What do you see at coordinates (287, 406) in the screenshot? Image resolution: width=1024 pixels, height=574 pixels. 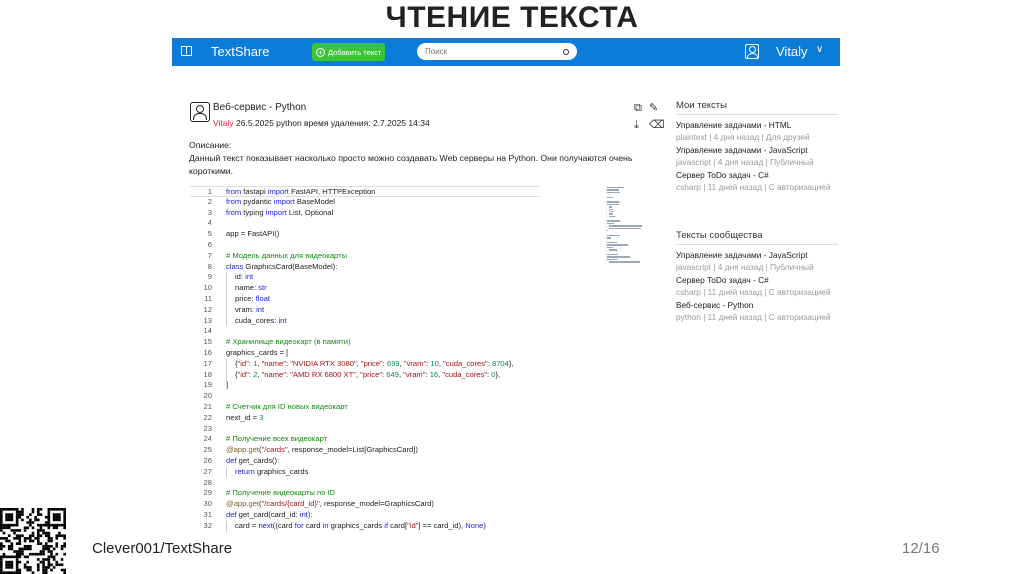 I see `code-token: # Счетчик для ID новых видеокарт` at bounding box center [287, 406].